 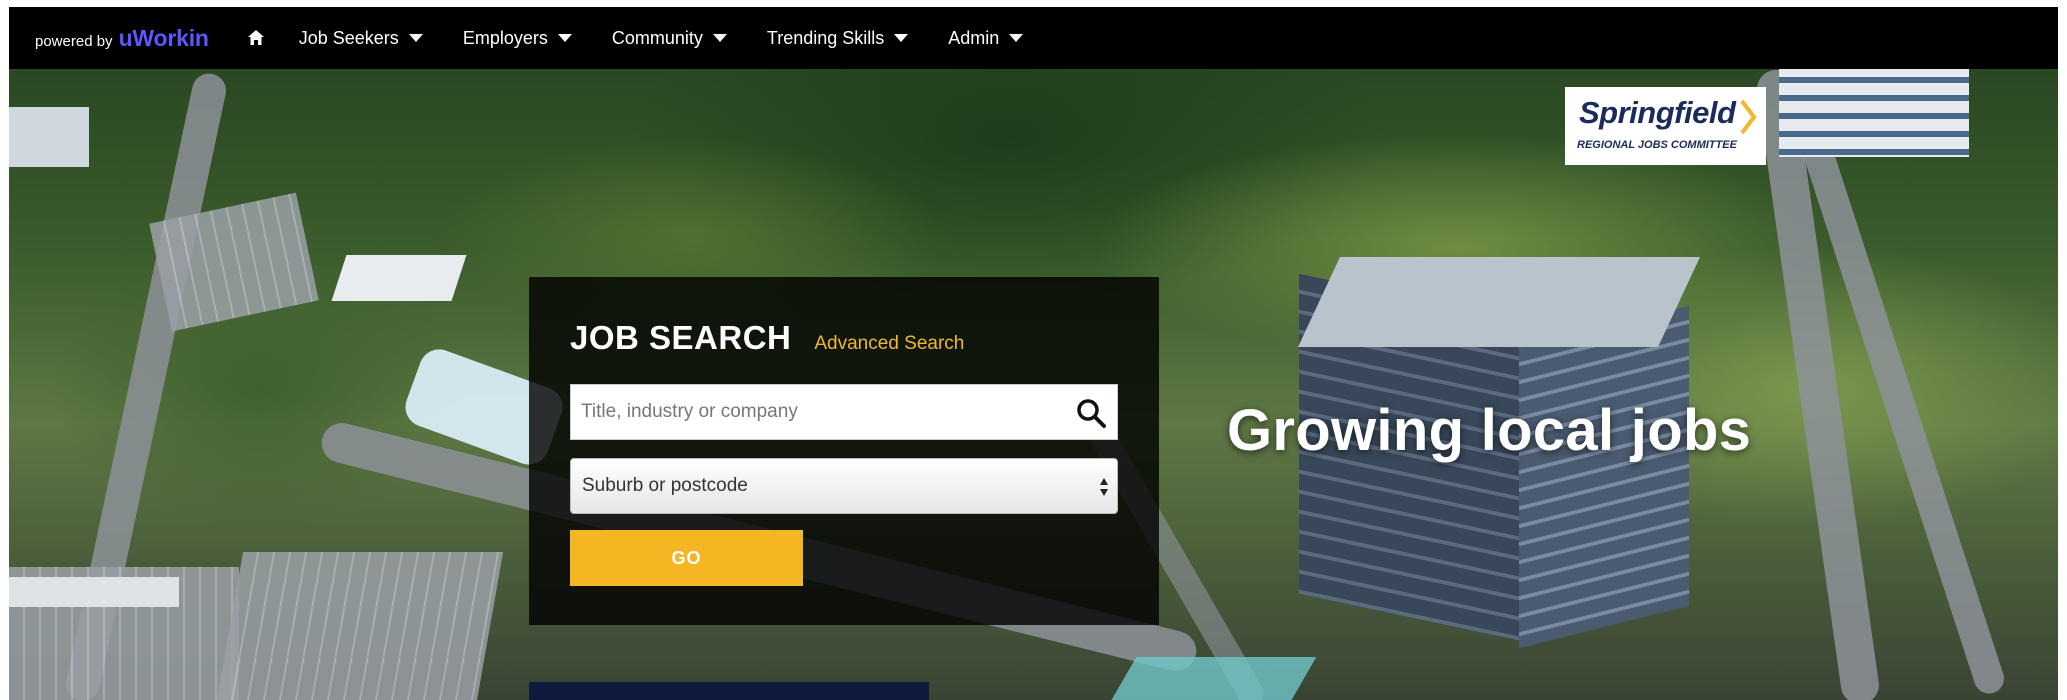 I want to click on bottom-banner, so click(x=729, y=691).